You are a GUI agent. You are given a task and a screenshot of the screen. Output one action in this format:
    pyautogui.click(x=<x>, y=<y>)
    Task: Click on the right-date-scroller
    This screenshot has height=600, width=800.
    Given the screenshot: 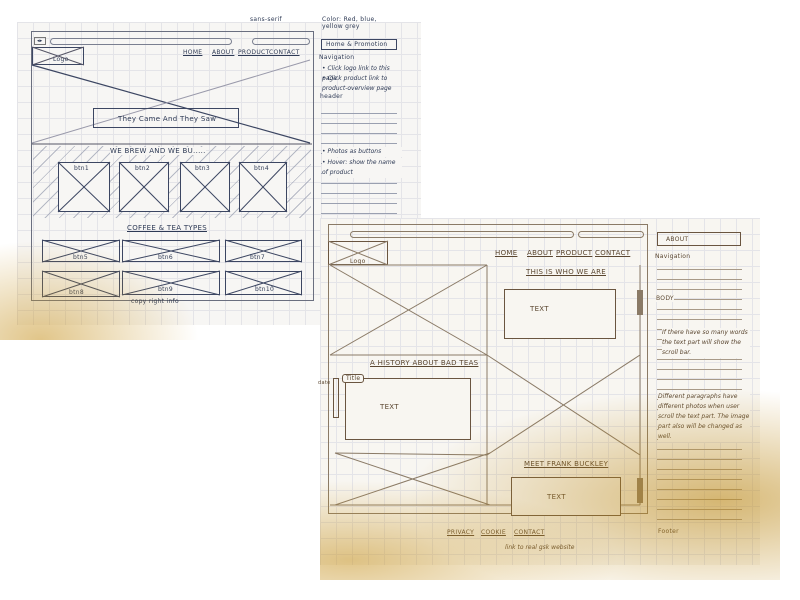 What is the action you would take?
    pyautogui.click(x=336, y=398)
    